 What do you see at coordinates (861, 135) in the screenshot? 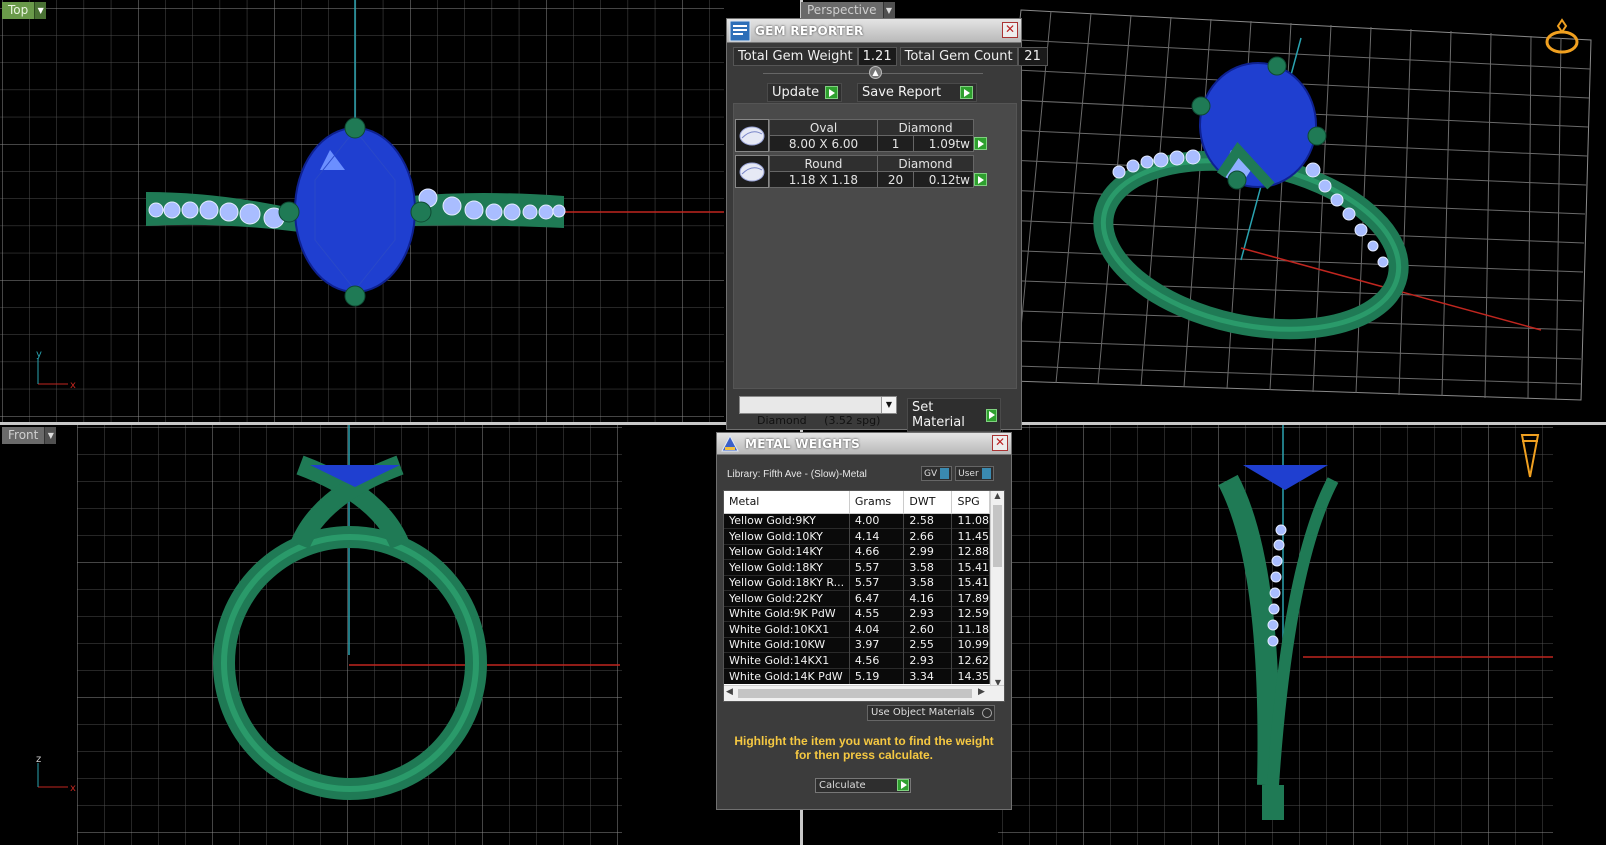
I see `gem-row: Oval Diamond 8.00 X 6.00 1 1.09tw` at bounding box center [861, 135].